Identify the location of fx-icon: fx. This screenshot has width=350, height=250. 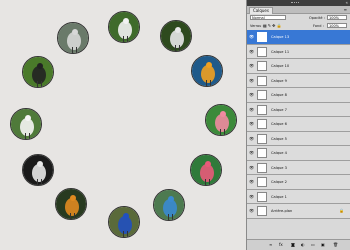
(281, 245).